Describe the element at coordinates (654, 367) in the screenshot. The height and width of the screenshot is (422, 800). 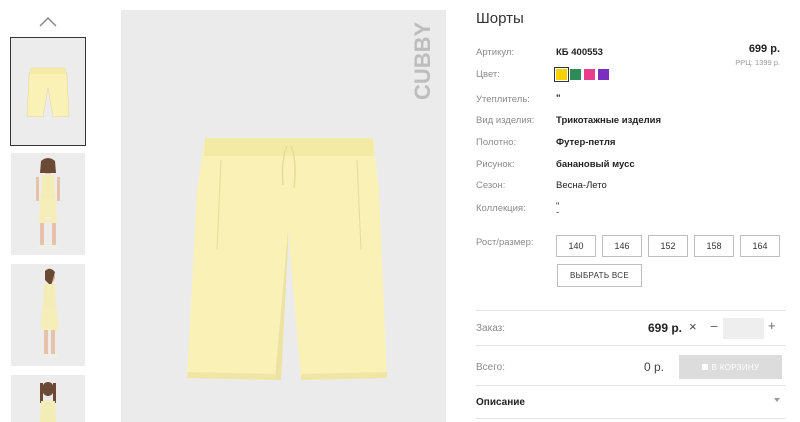
I see `total-value: 0 р.` at that location.